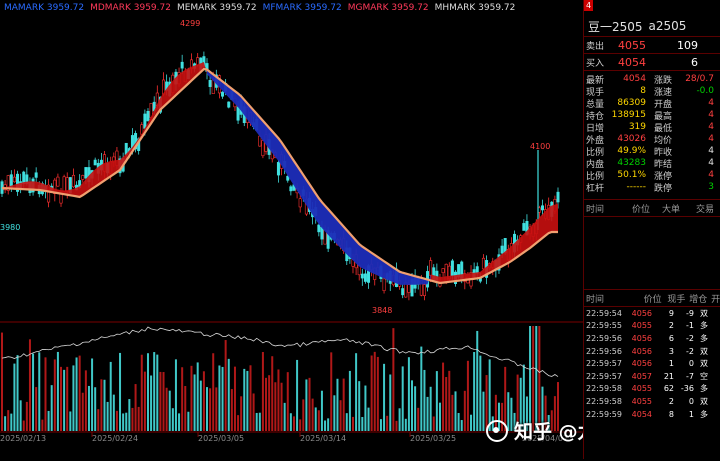 This screenshot has height=461, width=720. Describe the element at coordinates (652, 45) in the screenshot. I see `ask-row: 卖出 4055 109` at that location.